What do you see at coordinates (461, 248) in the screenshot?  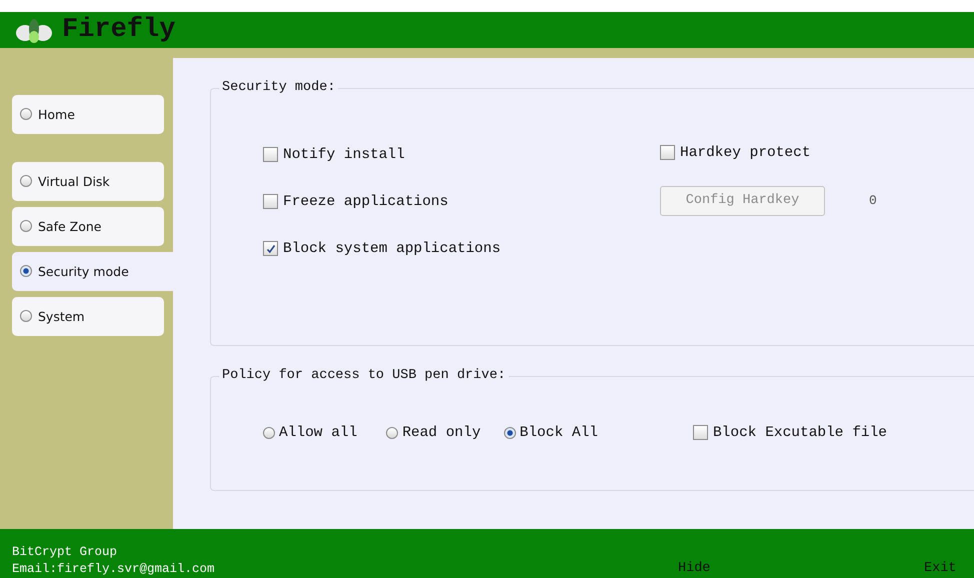 I see `checkbox-option: Block system applications` at bounding box center [461, 248].